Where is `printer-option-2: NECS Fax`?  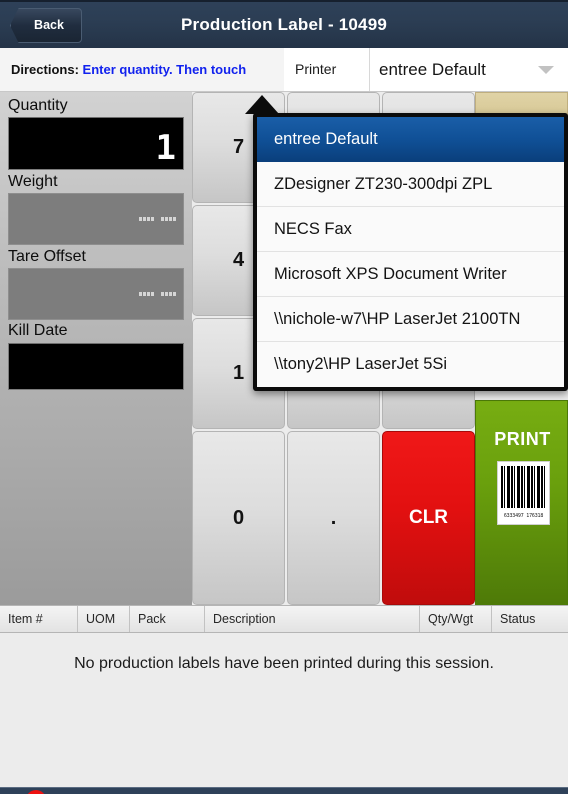
printer-option-2: NECS Fax is located at coordinates (410, 229).